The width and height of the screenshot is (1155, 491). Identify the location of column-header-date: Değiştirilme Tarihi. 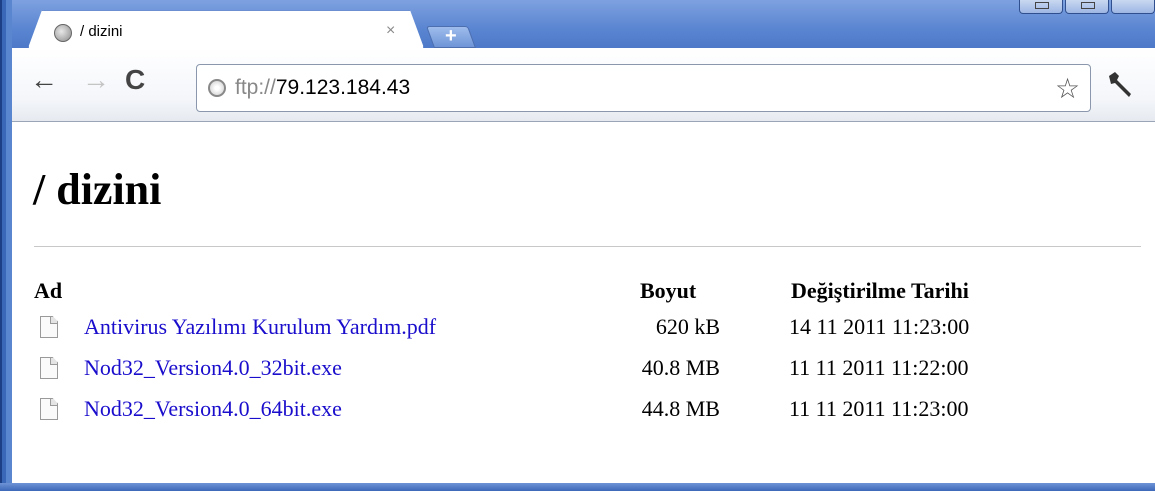
(880, 291).